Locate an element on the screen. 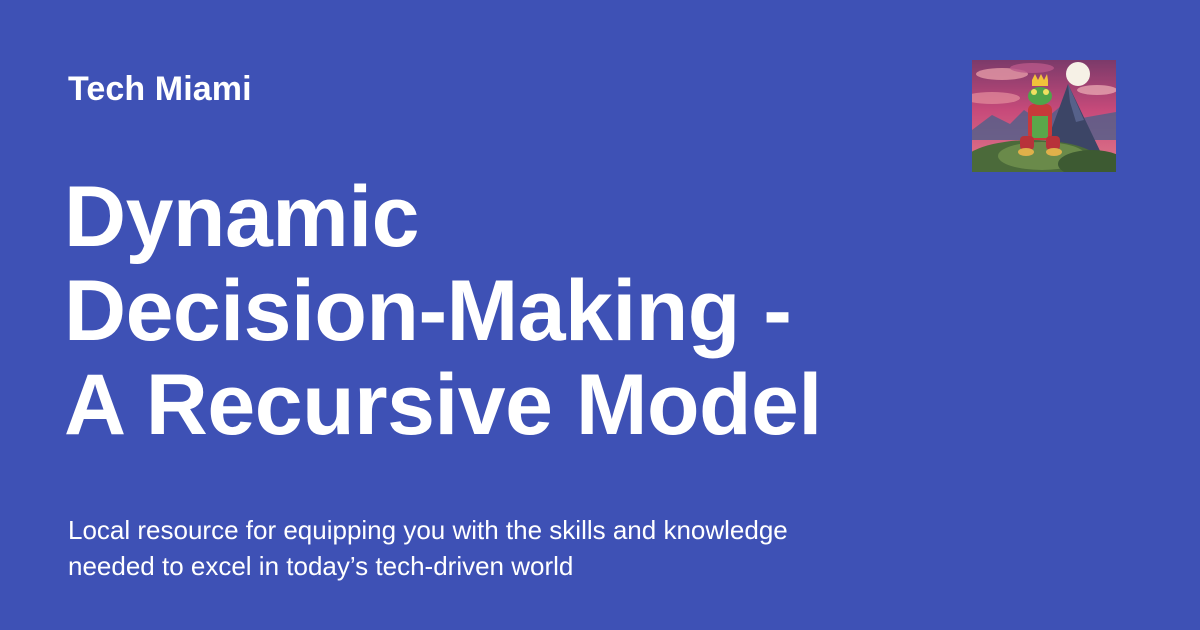 This screenshot has width=1200, height=630. frog-king-icon is located at coordinates (1044, 116).